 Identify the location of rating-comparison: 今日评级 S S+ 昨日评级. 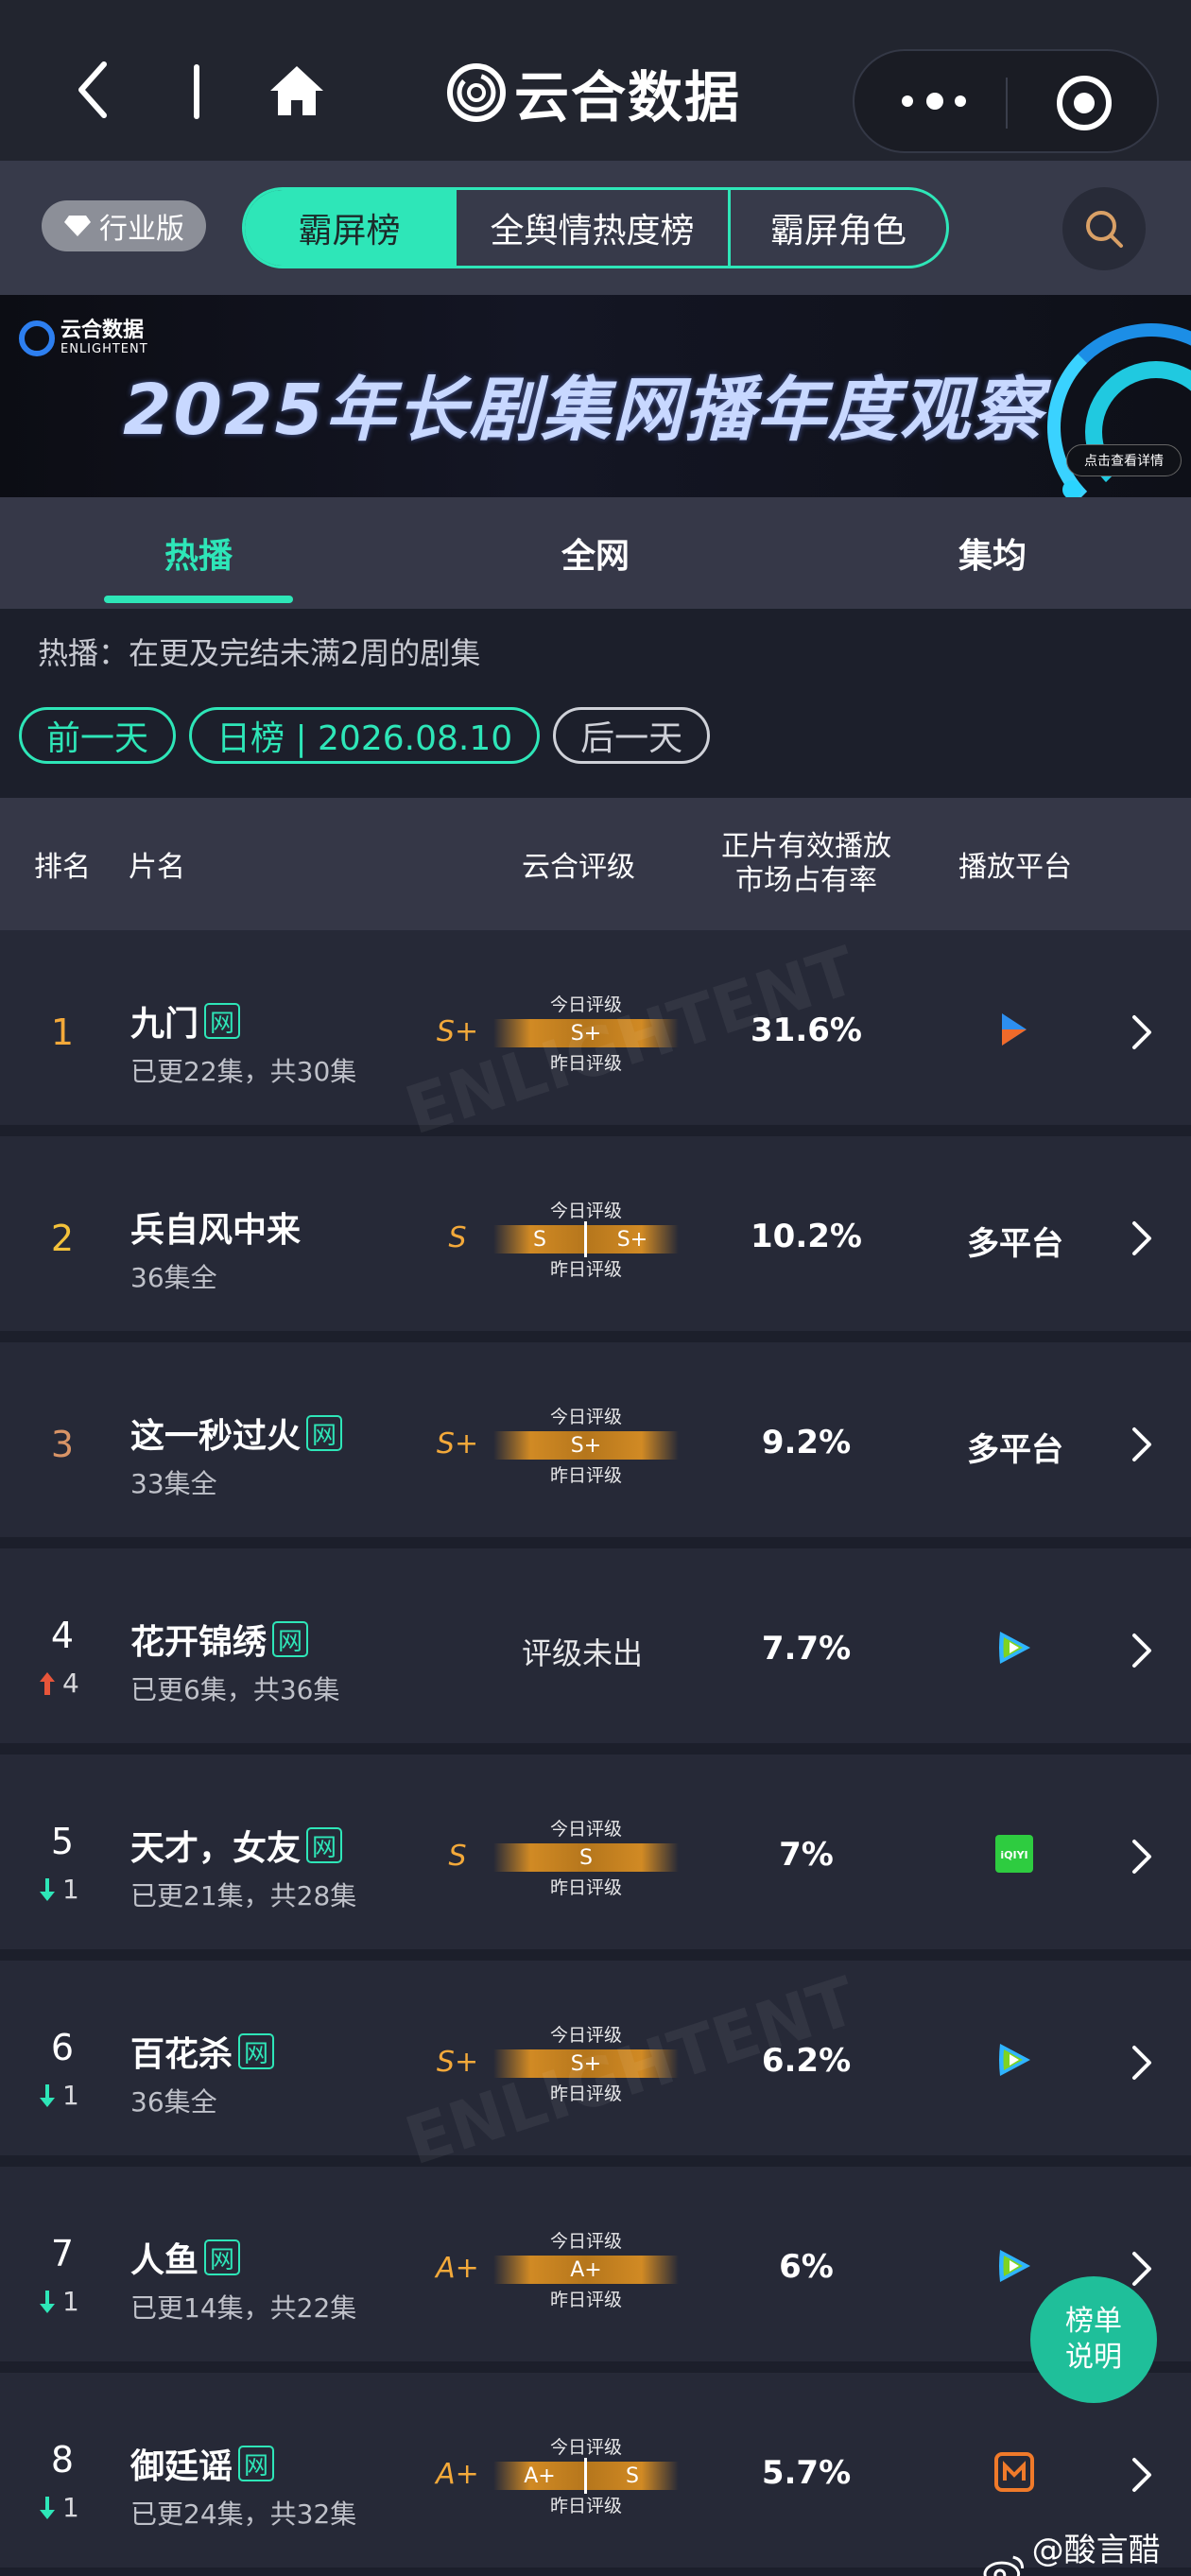
(586, 1238).